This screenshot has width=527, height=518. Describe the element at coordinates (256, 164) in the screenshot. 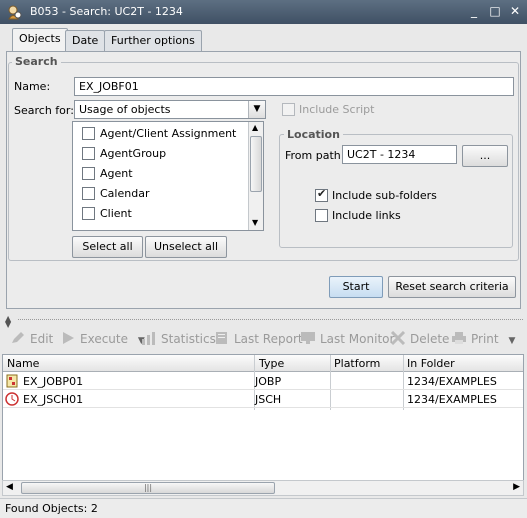

I see `scrollbar-thumb` at that location.